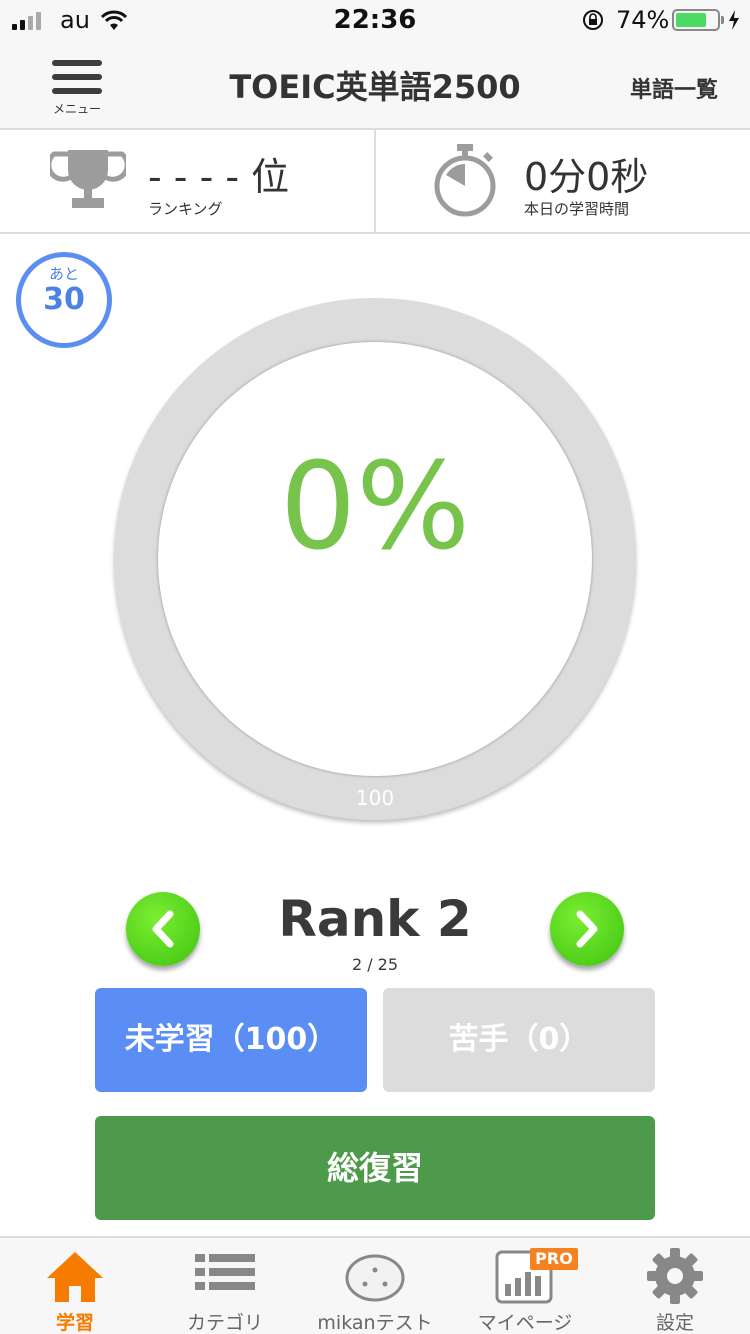 The image size is (750, 1334). Describe the element at coordinates (674, 88) in the screenshot. I see `word-list-button: 単語一覧` at that location.